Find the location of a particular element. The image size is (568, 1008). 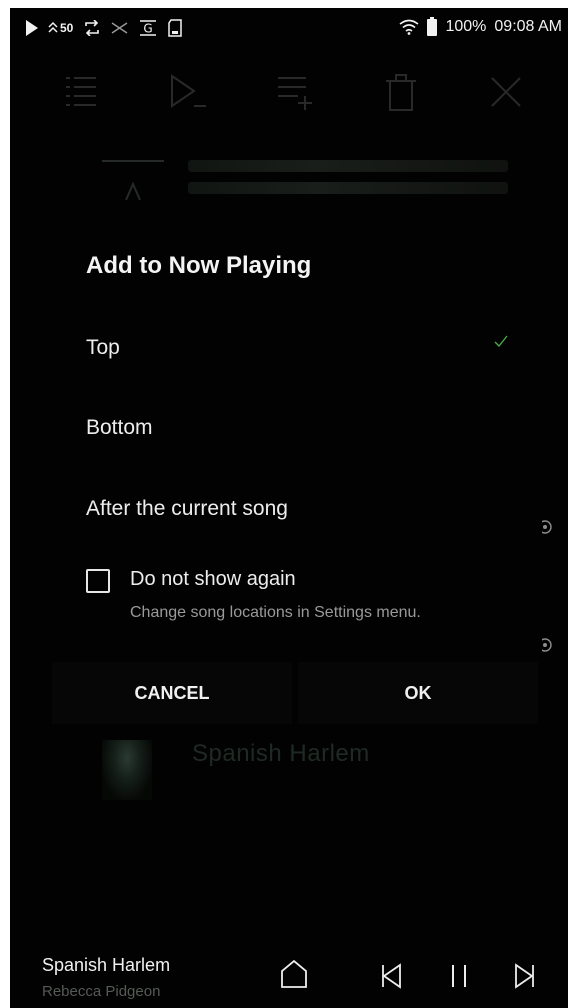

background-song-thumbnail is located at coordinates (127, 770).